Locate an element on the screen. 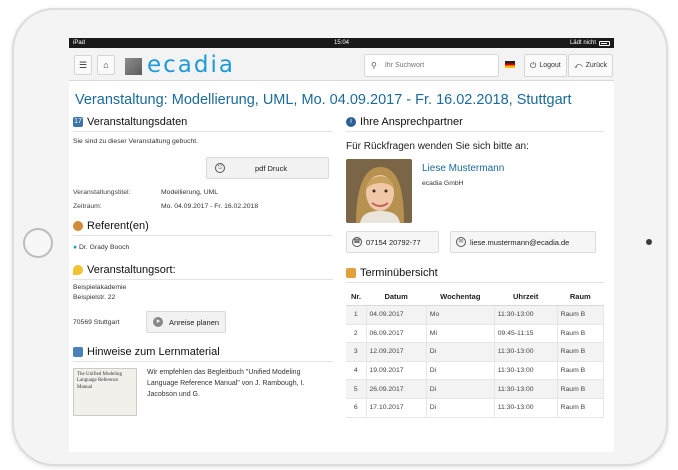 This screenshot has height=470, width=678. info-icon: i is located at coordinates (351, 122).